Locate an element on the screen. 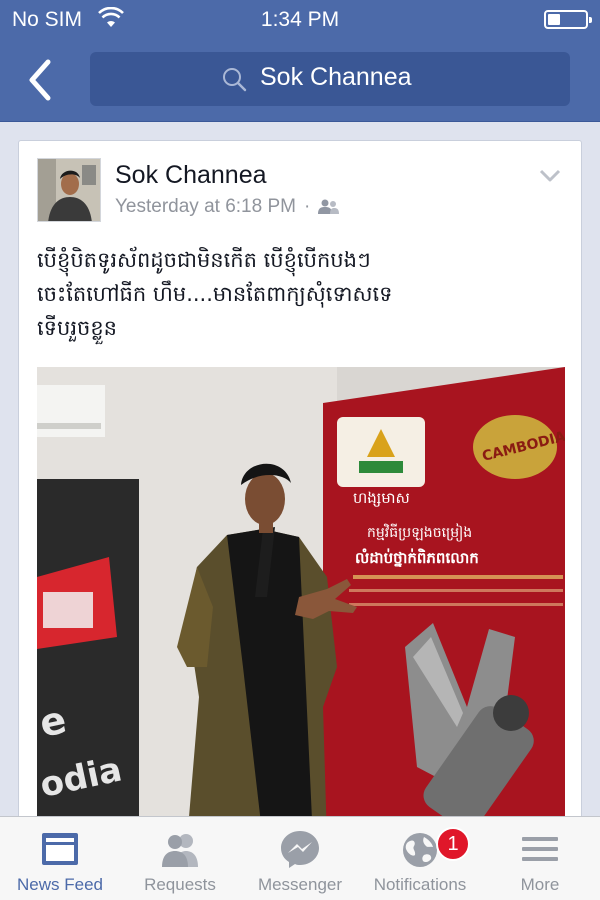 This screenshot has height=900, width=600. news-feed-icon is located at coordinates (60, 849).